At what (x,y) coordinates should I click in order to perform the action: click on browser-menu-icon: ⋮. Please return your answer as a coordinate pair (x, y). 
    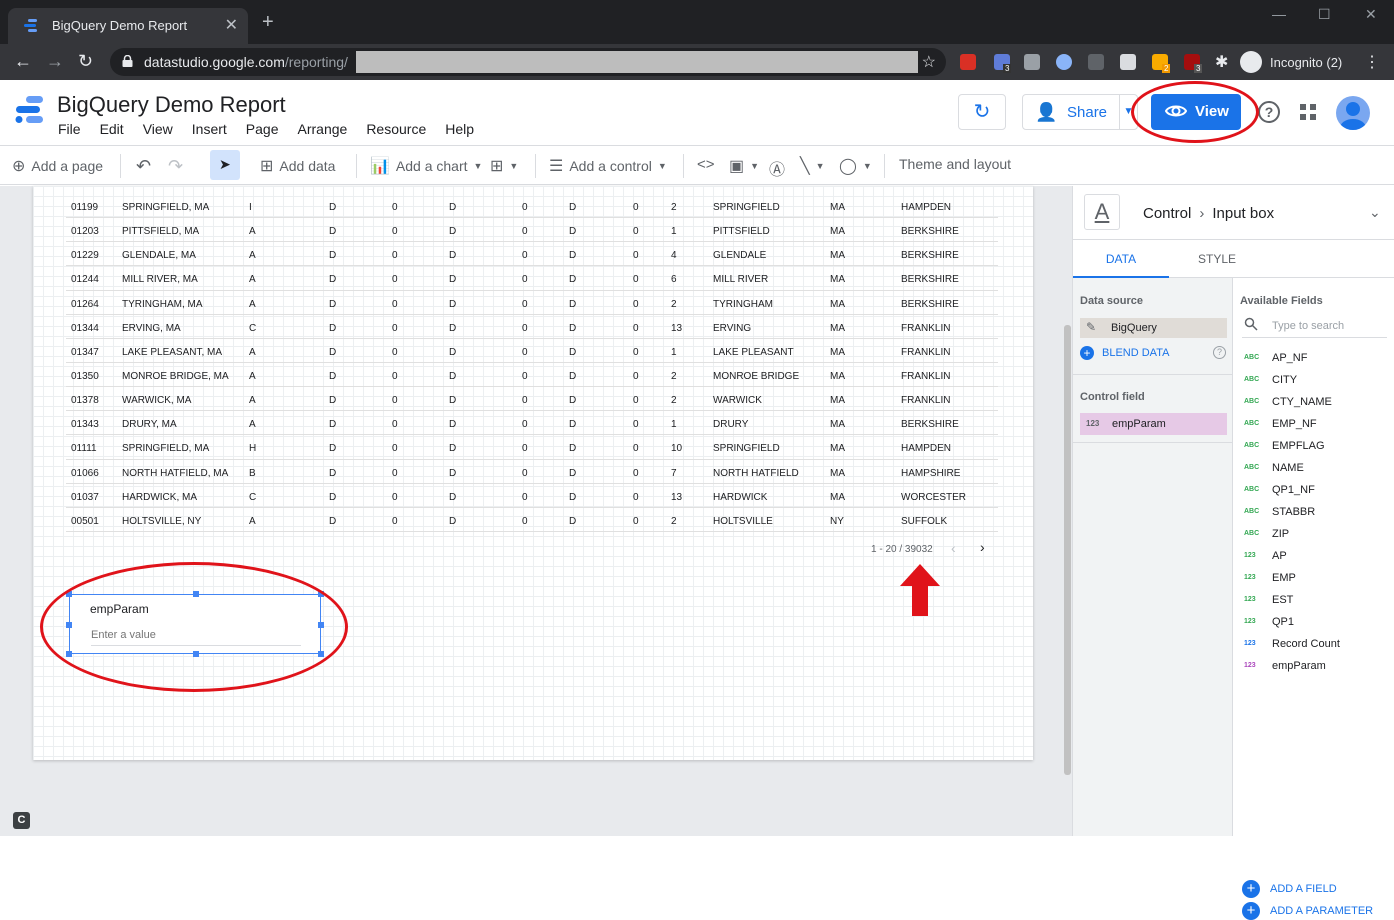
    Looking at the image, I should click on (1372, 62).